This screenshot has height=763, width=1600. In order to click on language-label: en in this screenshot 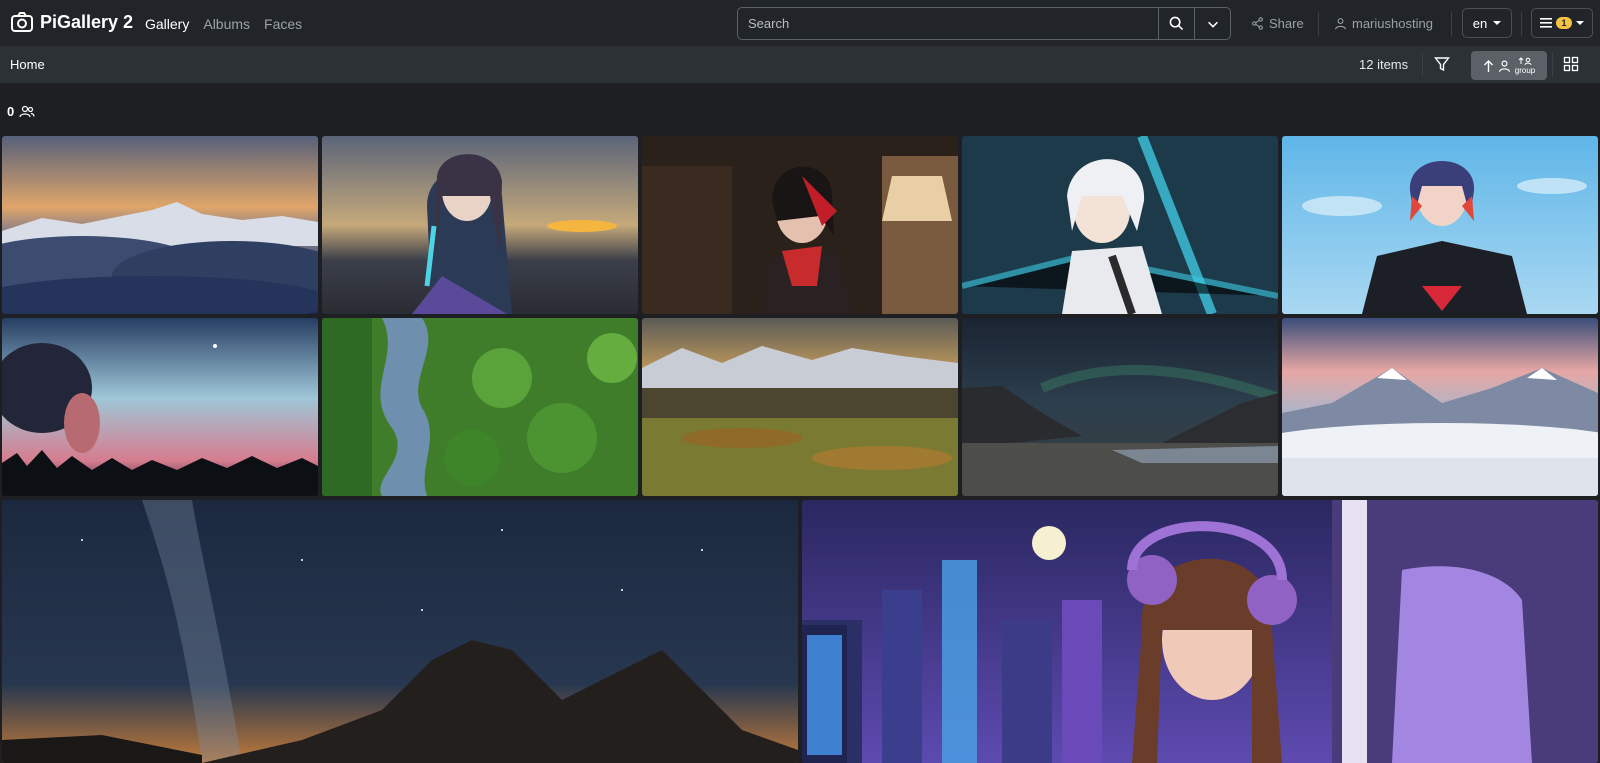, I will do `click(1480, 23)`.